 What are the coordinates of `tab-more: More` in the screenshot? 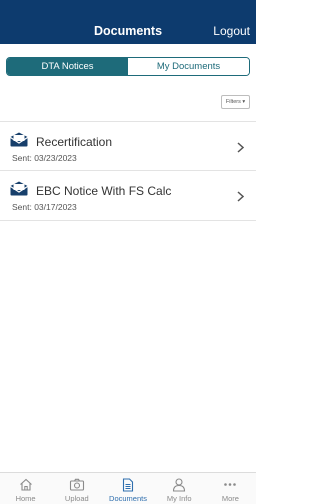 It's located at (230, 488).